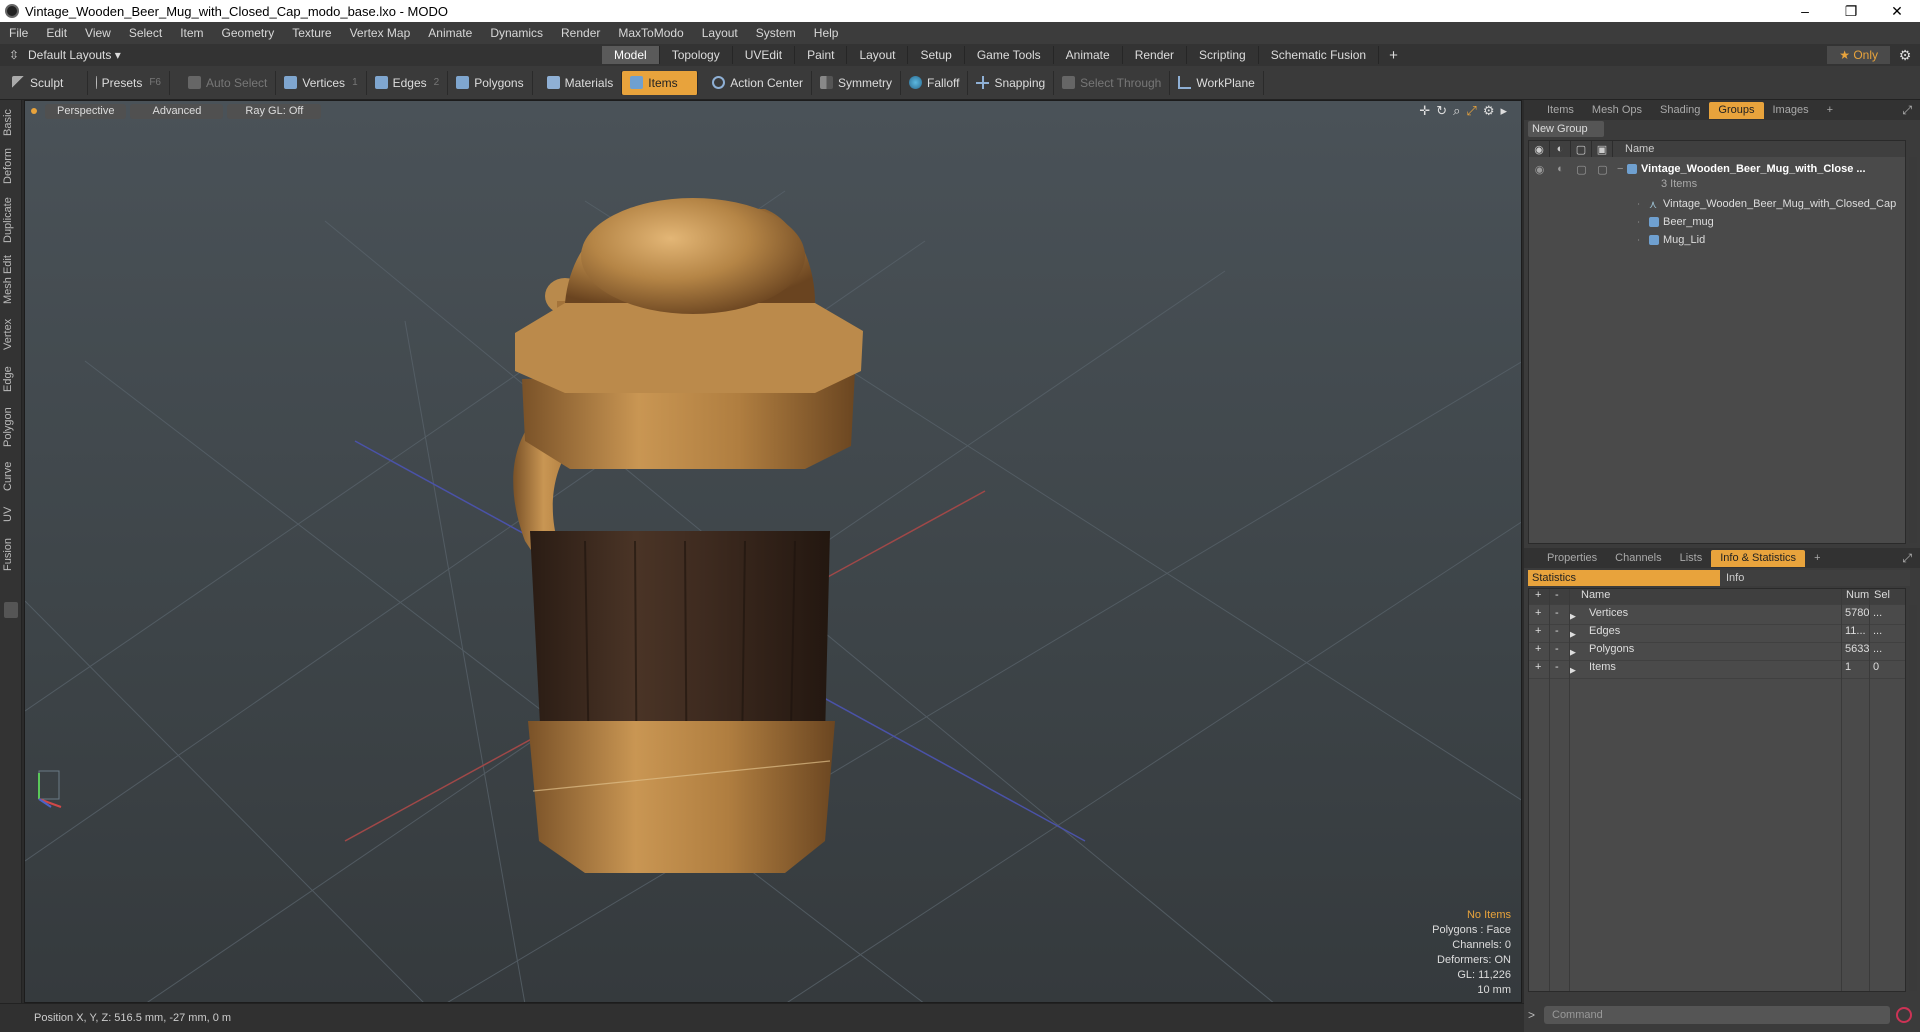 This screenshot has width=1920, height=1032. Describe the element at coordinates (1581, 169) in the screenshot. I see `root-lock-box: ▢` at that location.